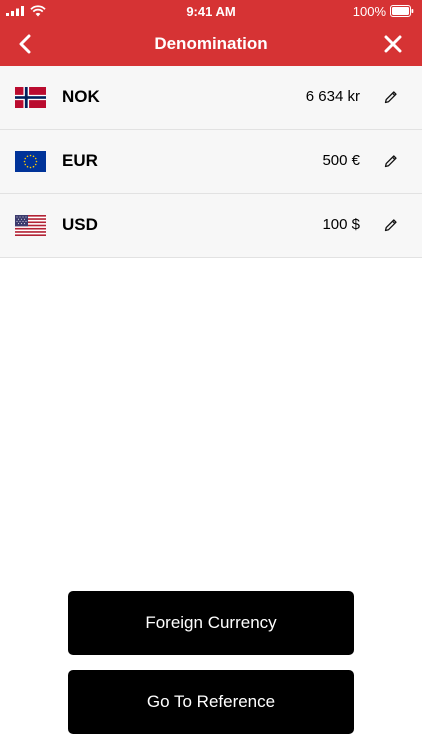 This screenshot has height=750, width=422. Describe the element at coordinates (341, 160) in the screenshot. I see `currency-amount: 500 €` at that location.